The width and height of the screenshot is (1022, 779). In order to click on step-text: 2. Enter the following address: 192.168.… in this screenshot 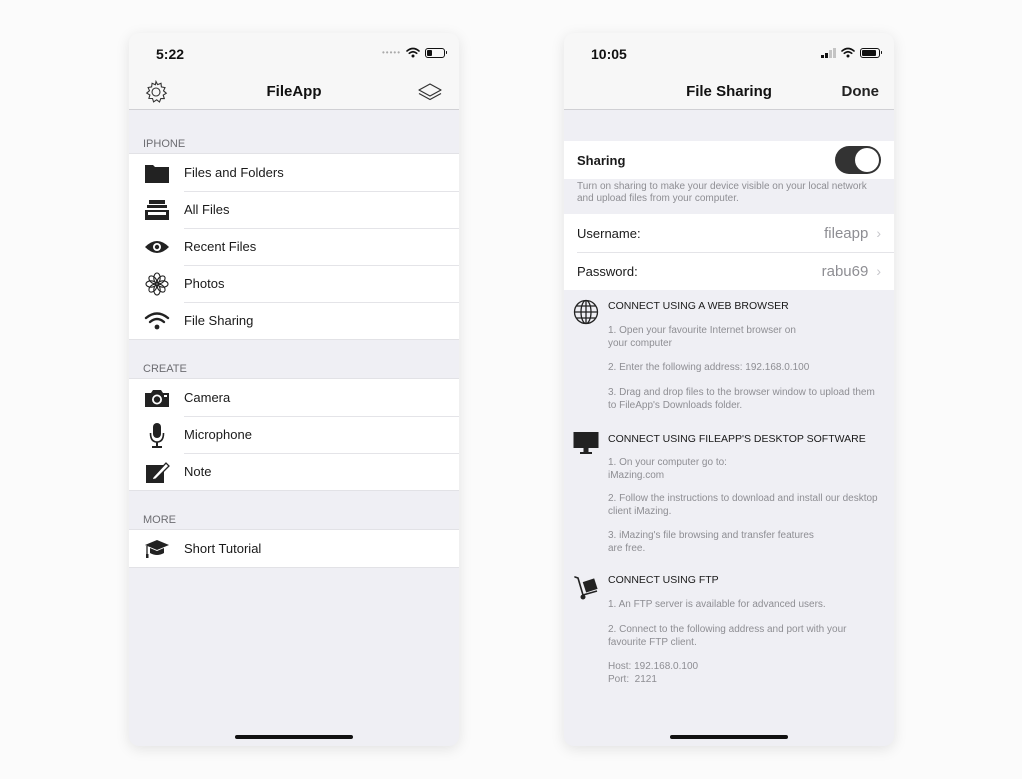, I will do `click(709, 367)`.